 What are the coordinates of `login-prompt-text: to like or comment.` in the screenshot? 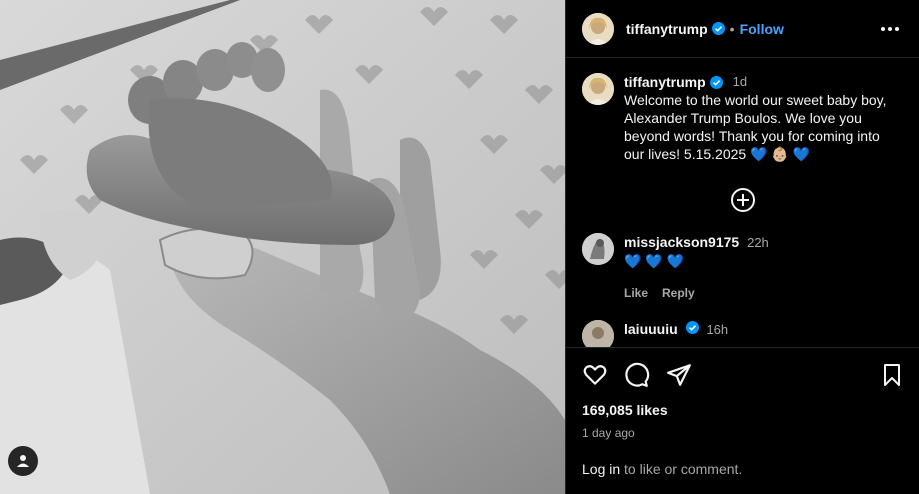 It's located at (681, 469).